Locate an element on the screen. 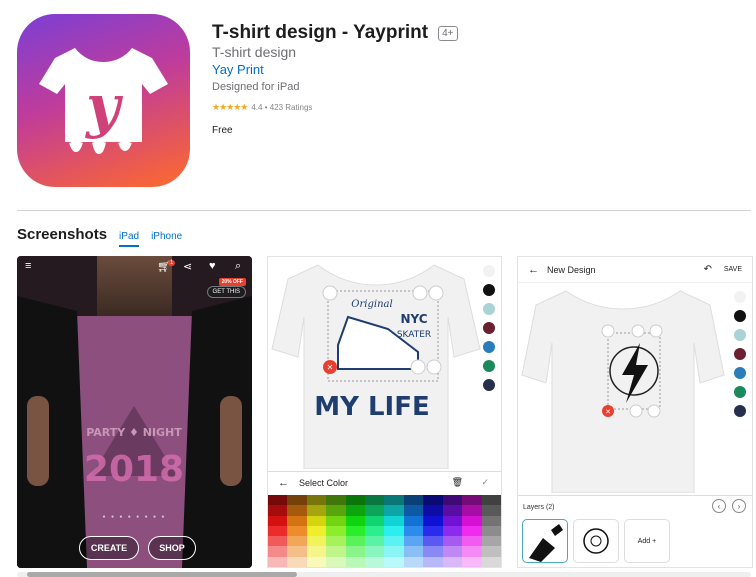 The image size is (756, 577). add-layer-button: Add + is located at coordinates (647, 541).